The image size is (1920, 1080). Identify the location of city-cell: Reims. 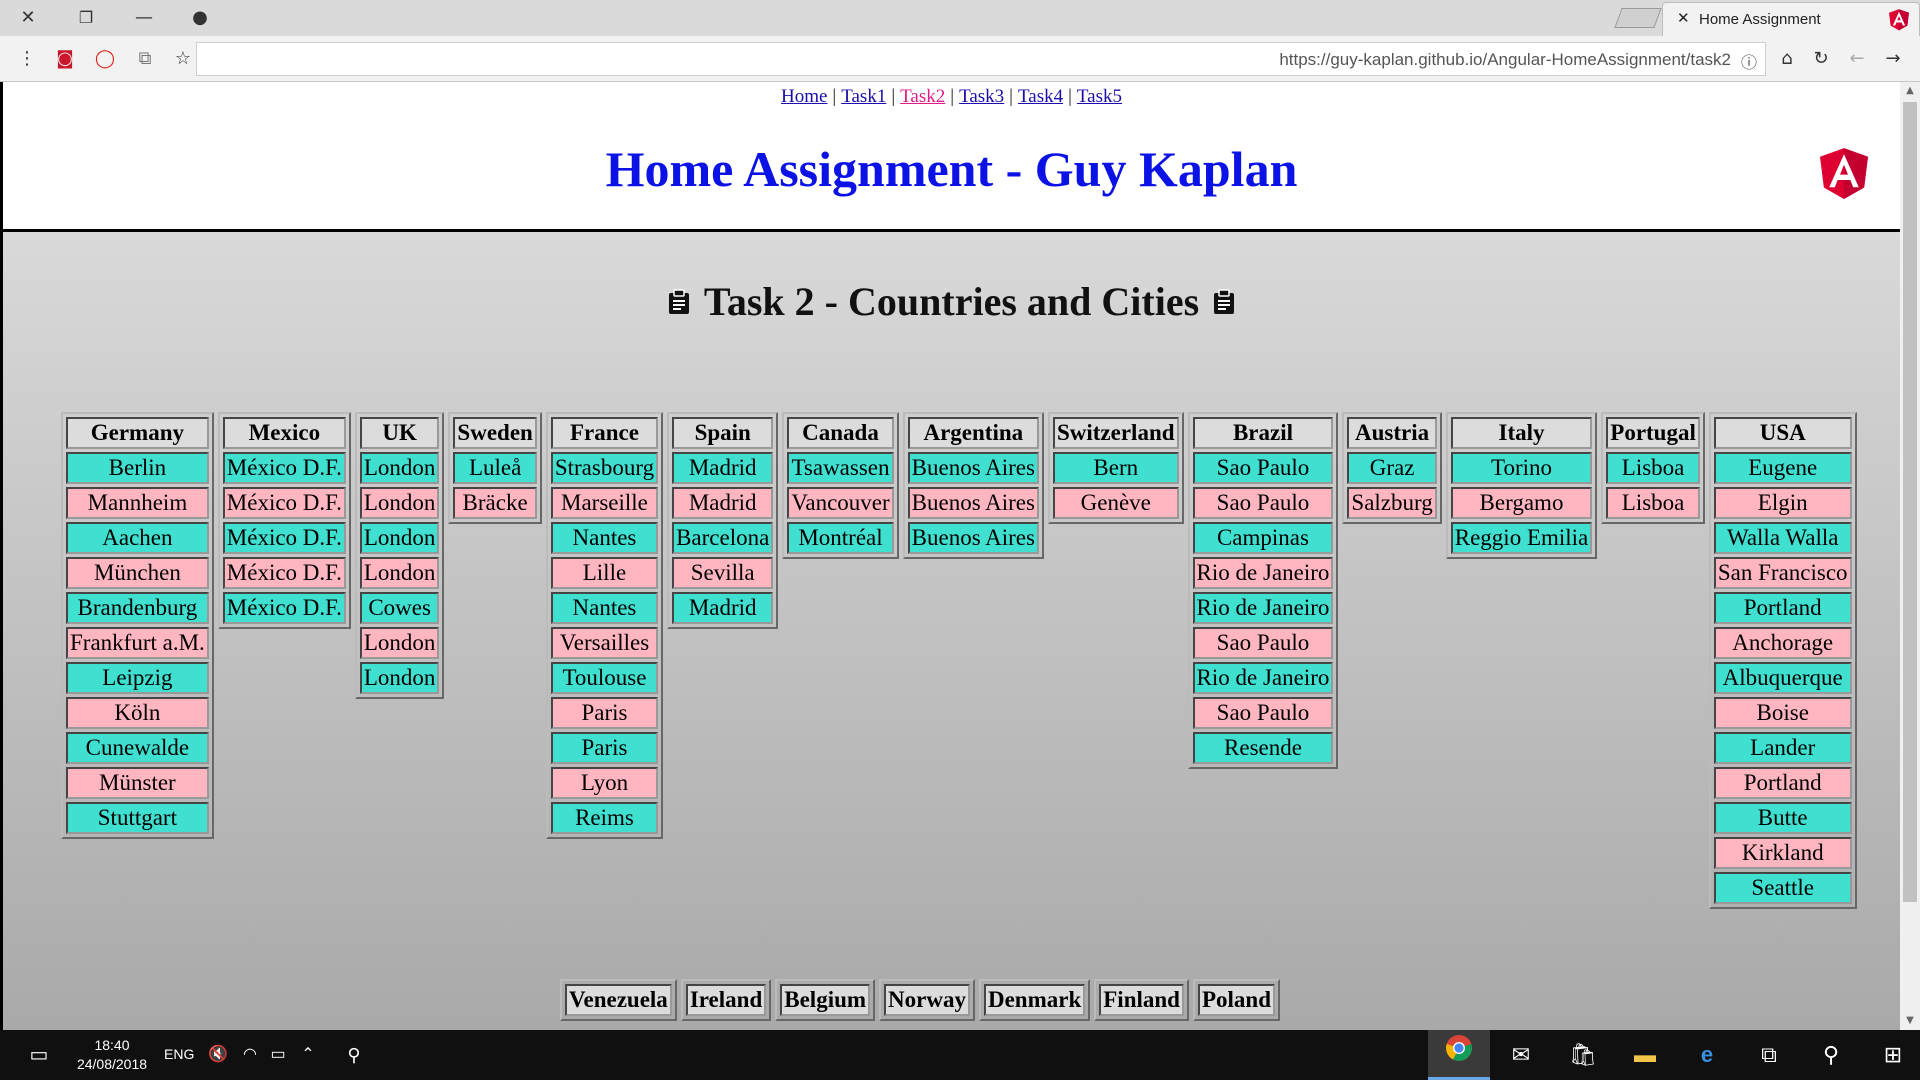
(604, 818).